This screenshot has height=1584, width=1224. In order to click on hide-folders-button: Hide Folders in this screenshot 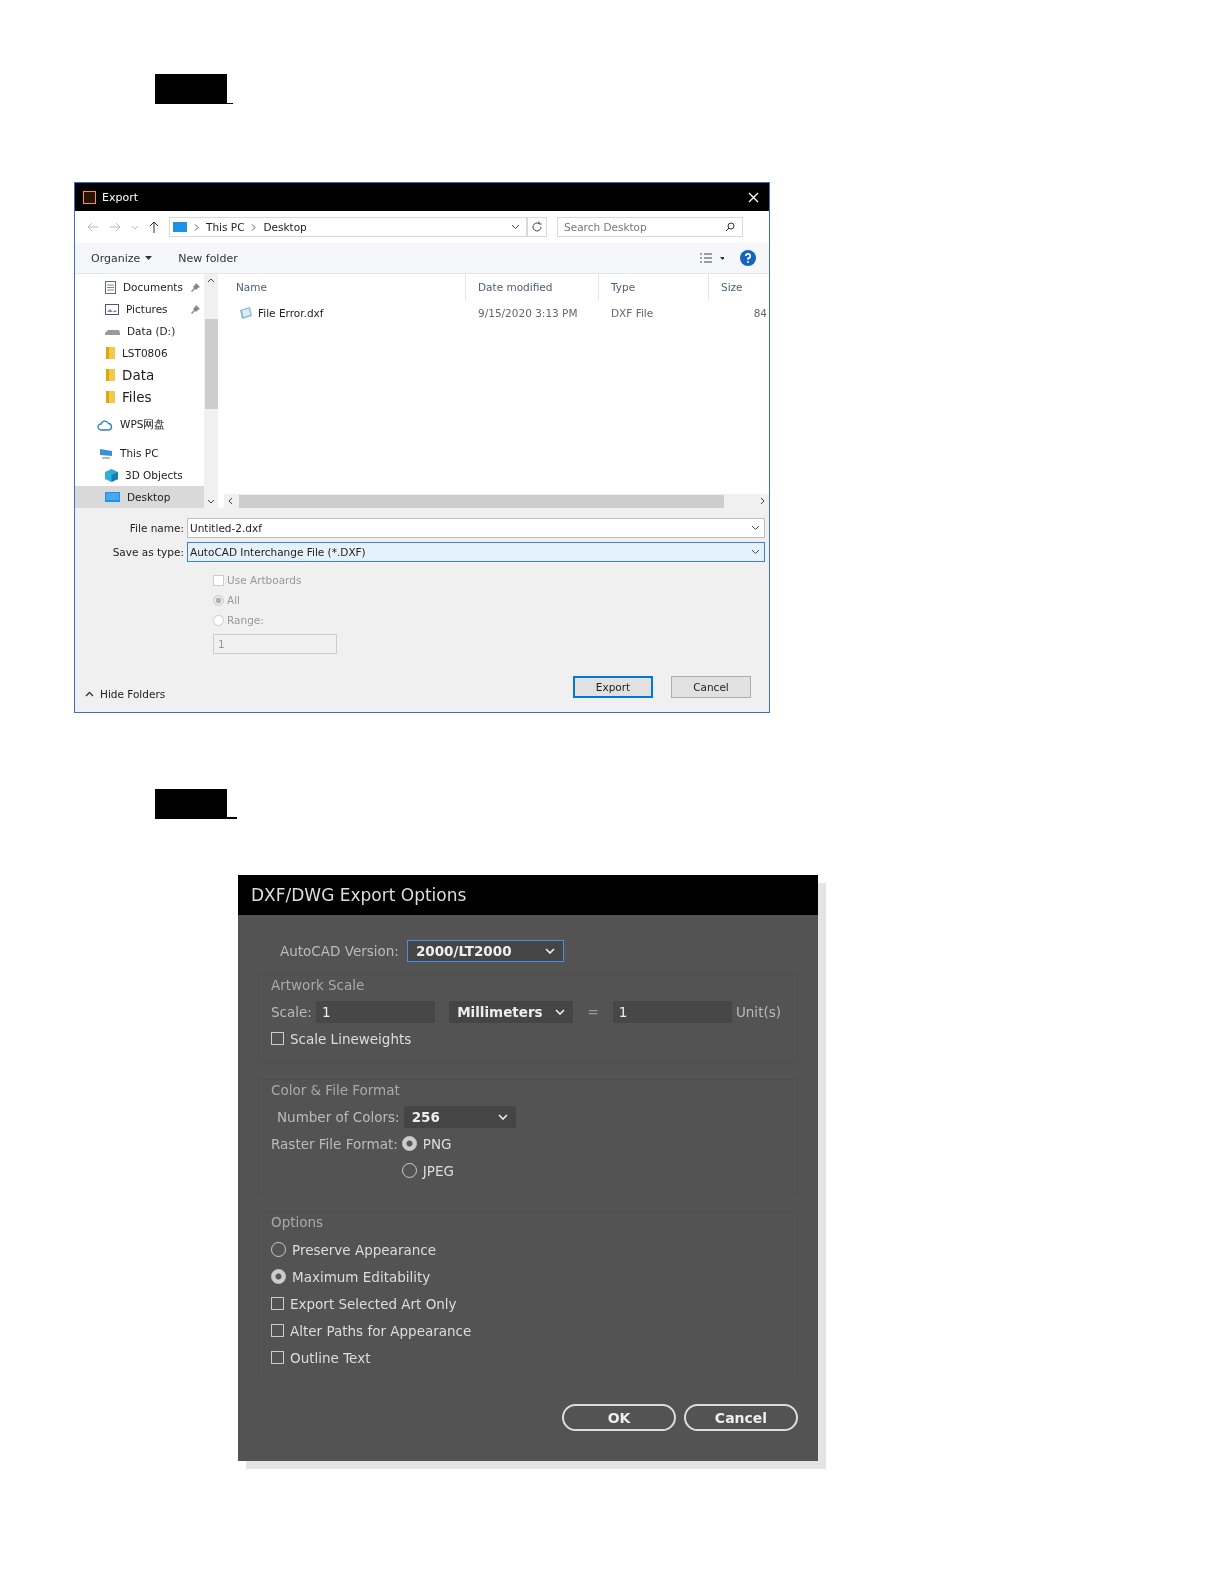, I will do `click(125, 687)`.